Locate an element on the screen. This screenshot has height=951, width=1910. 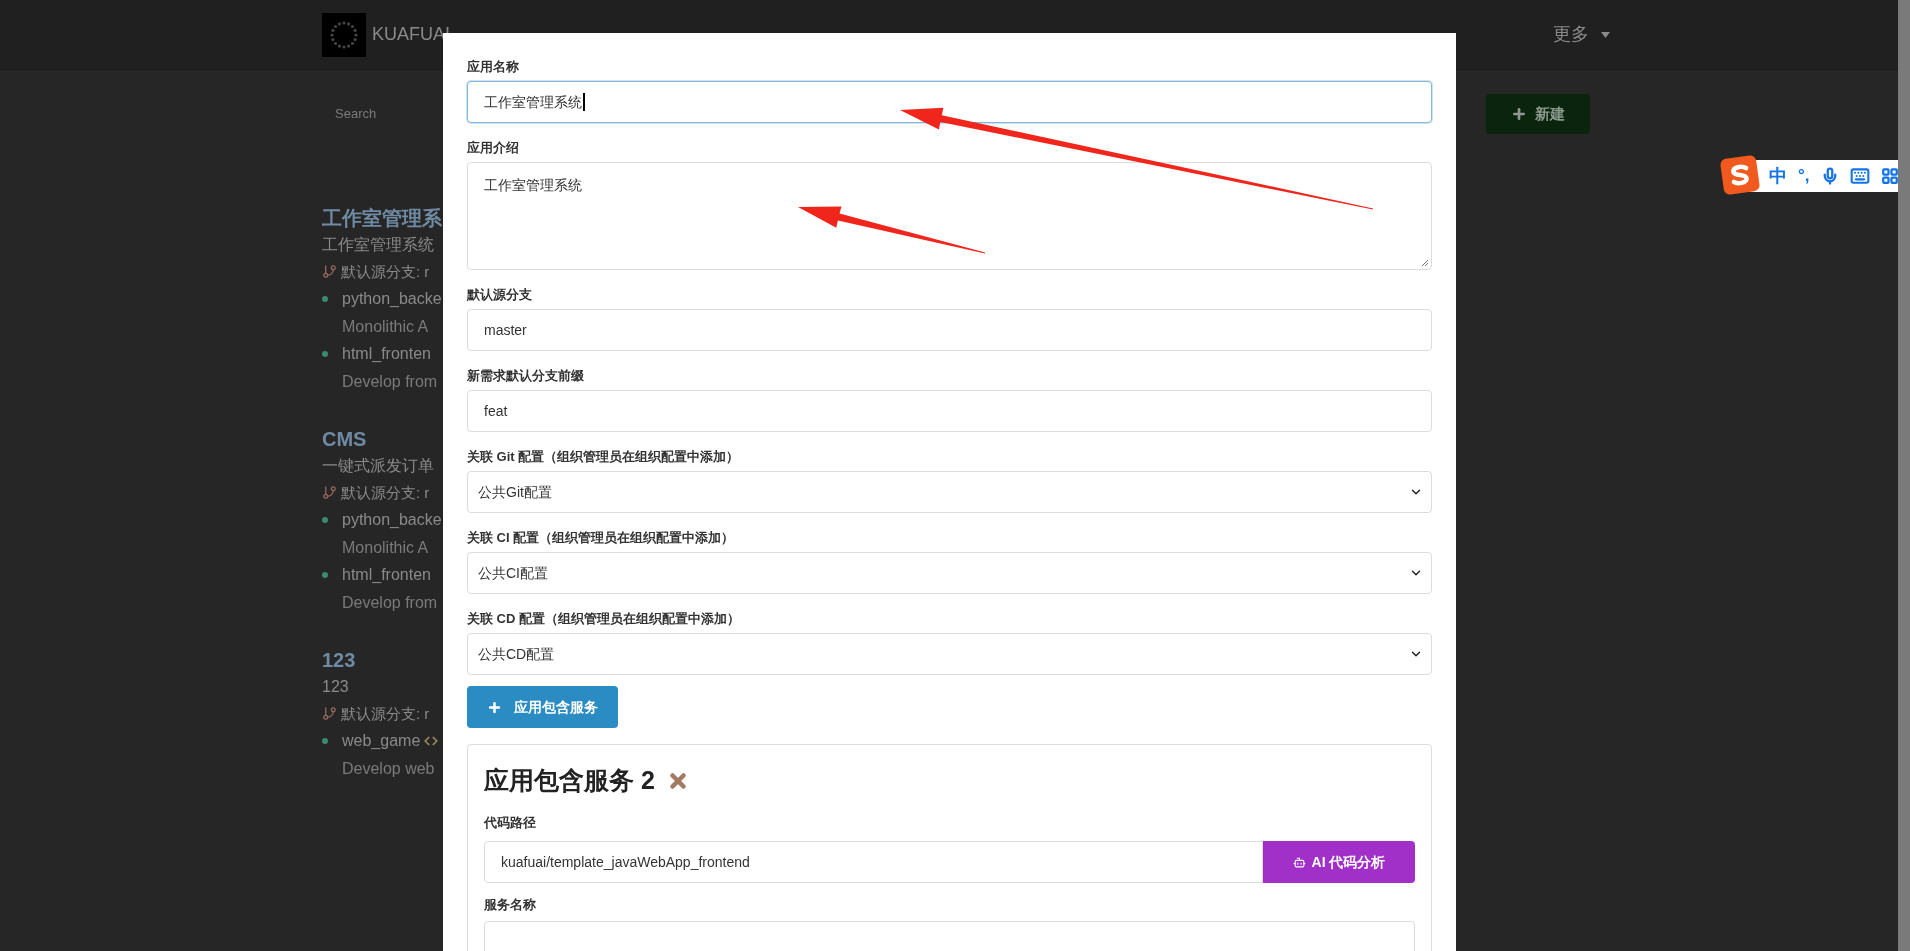
punctuation-mode: °, is located at coordinates (1804, 176).